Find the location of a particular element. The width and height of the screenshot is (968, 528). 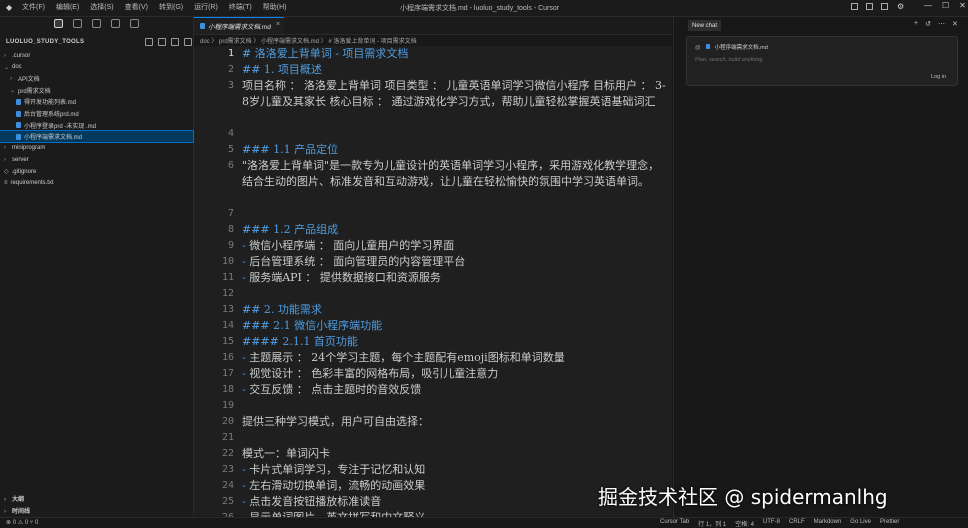

refresh-icon is located at coordinates (175, 42).